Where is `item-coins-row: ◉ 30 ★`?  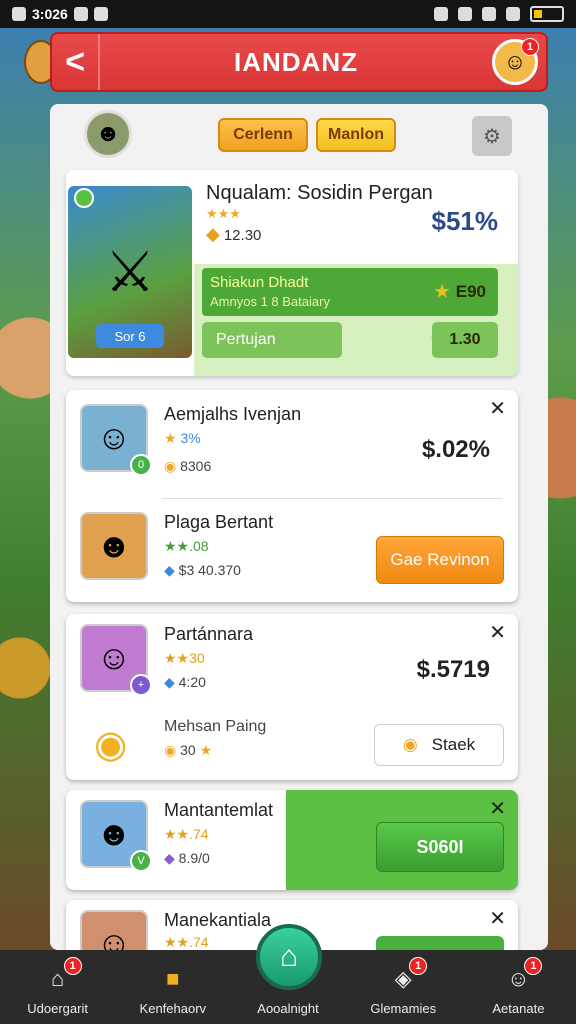
item-coins-row: ◉ 30 ★ is located at coordinates (188, 750).